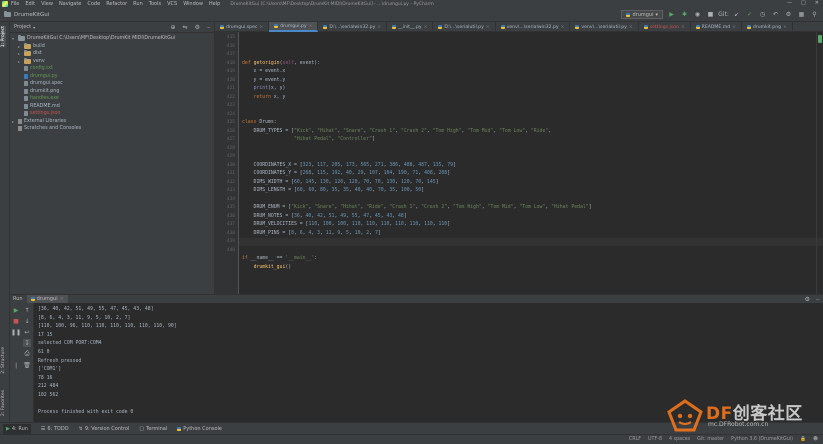 The image size is (823, 444). Describe the element at coordinates (762, 14) in the screenshot. I see `history-icon: ◷` at that location.